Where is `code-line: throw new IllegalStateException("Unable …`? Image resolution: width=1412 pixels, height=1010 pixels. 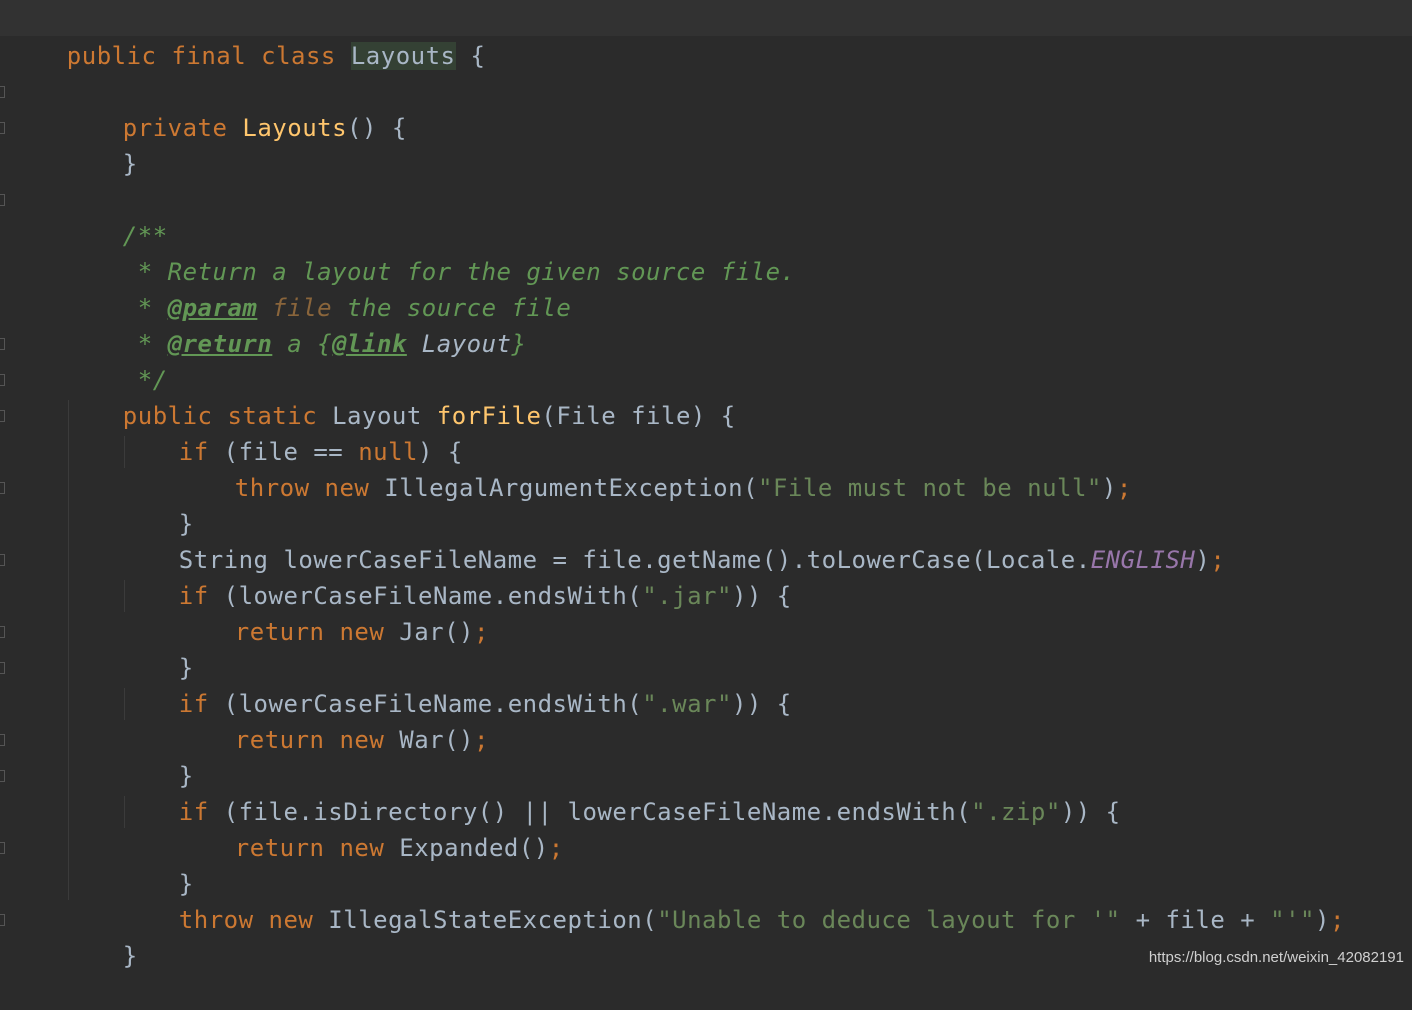 code-line: throw new IllegalStateException("Unable … is located at coordinates (732, 900).